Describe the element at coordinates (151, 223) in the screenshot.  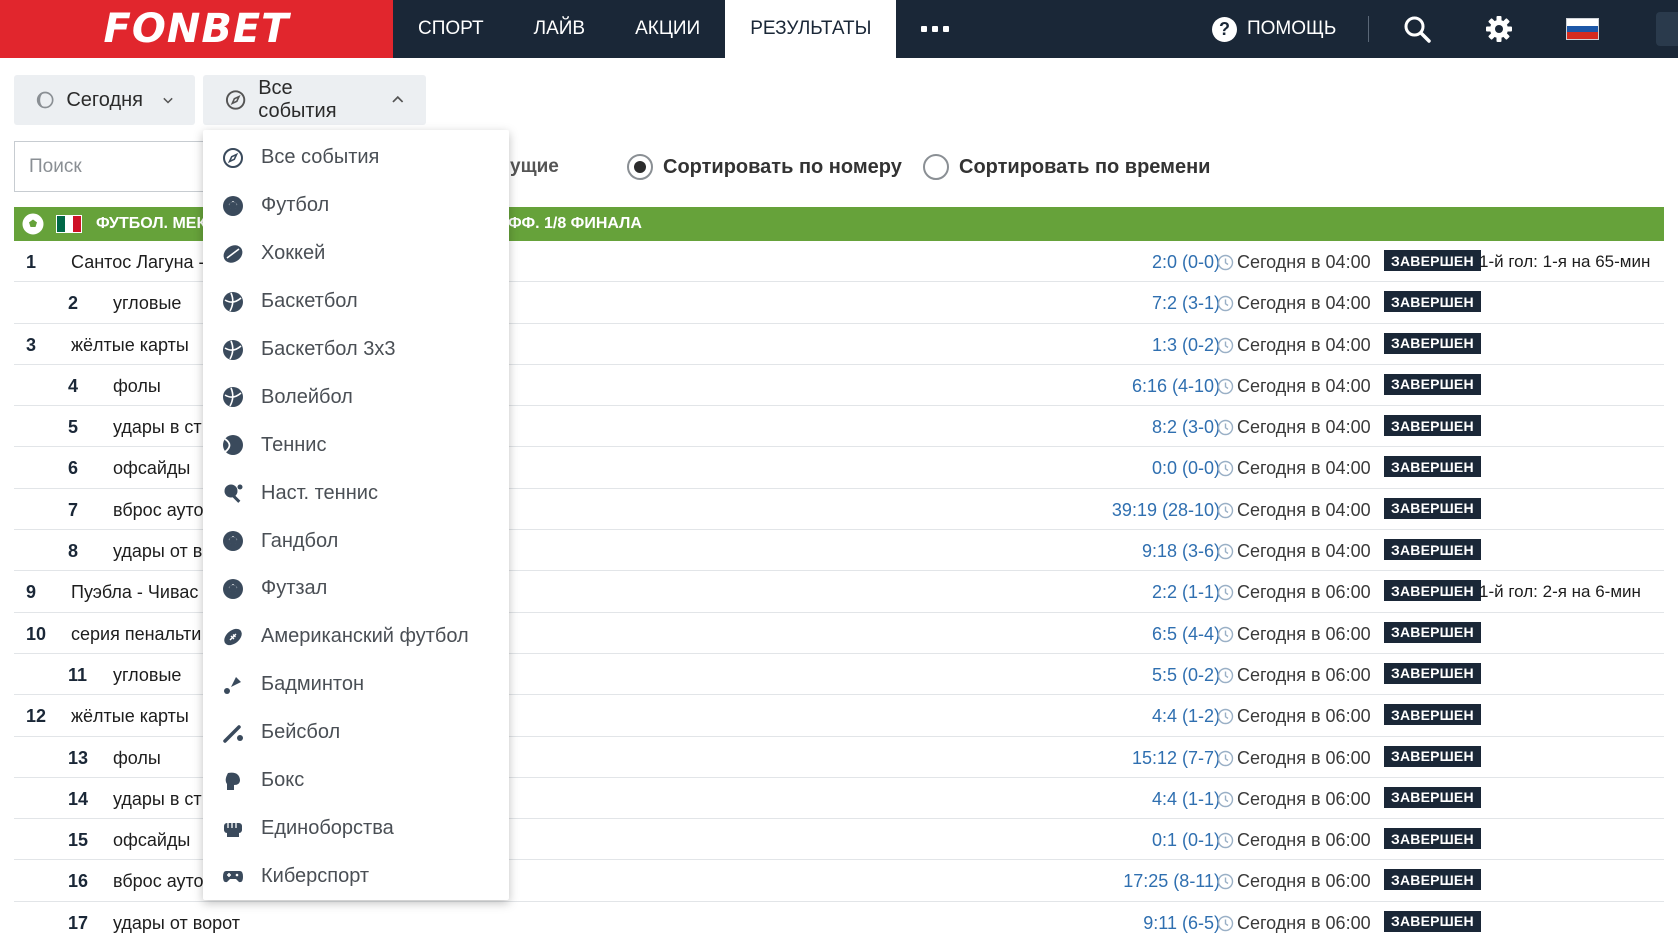
I see `league-name: ФУТБОЛ. МЕК` at that location.